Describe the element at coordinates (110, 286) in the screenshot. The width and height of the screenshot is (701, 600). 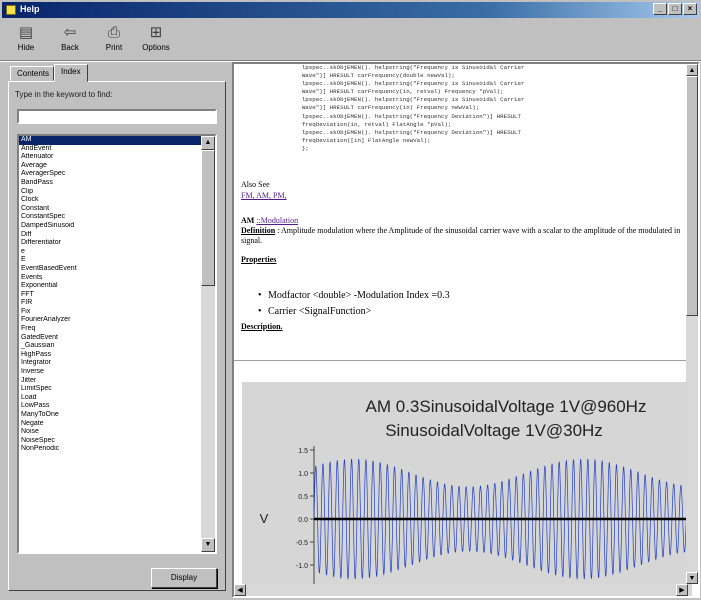
I see `index-list-item: Exponential` at that location.